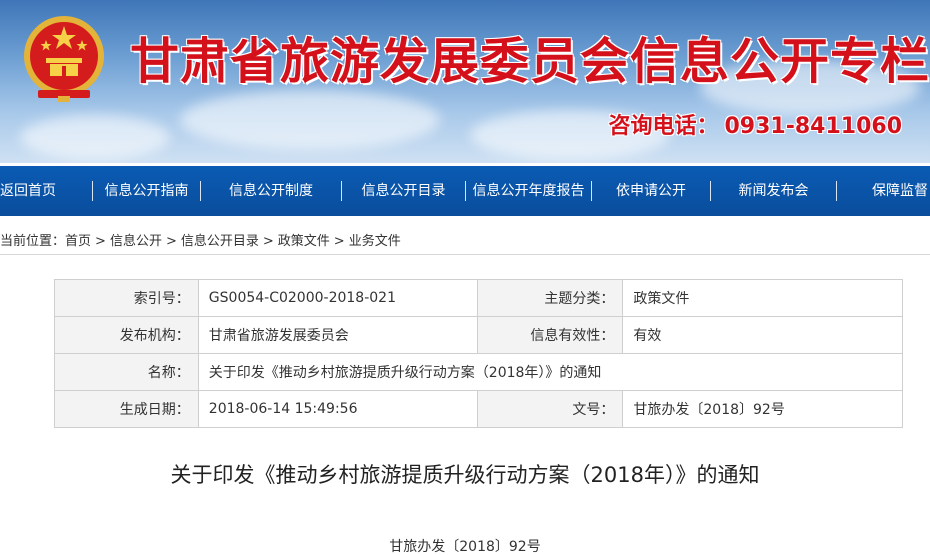 The width and height of the screenshot is (930, 555). I want to click on table-row: 名称： 关于印发《推动乡村旅游提质升级行动方案（2018年）》的通知, so click(479, 372).